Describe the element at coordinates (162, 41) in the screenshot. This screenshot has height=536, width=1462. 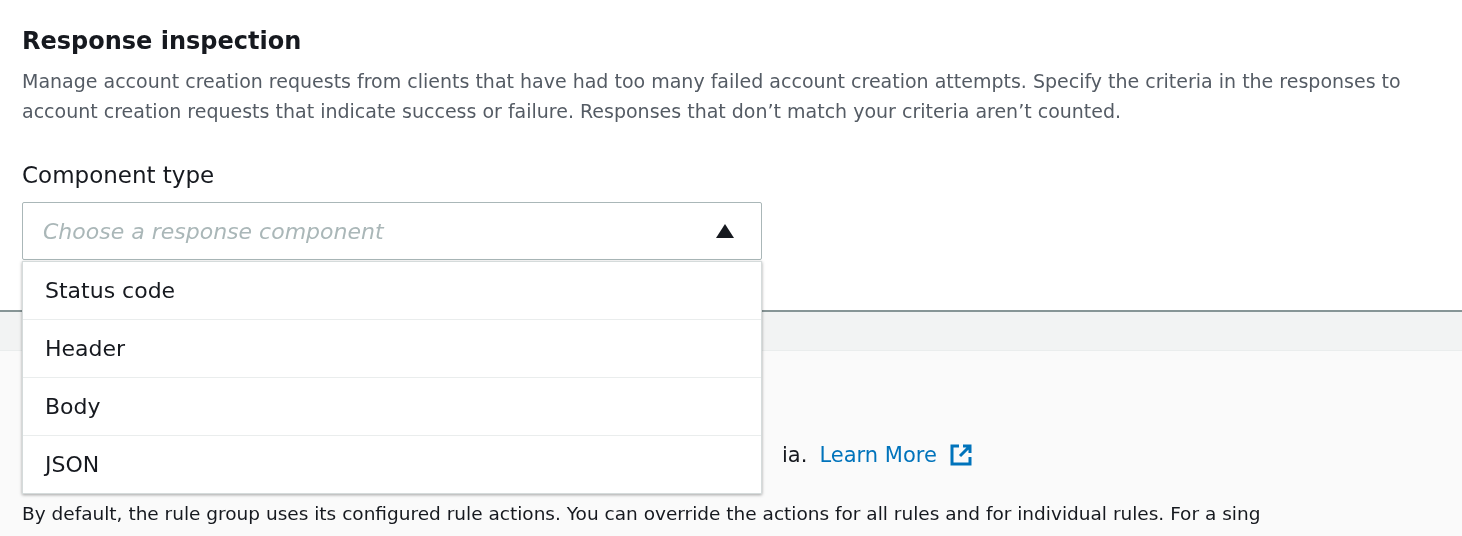
I see `section-title: Response inspection` at that location.